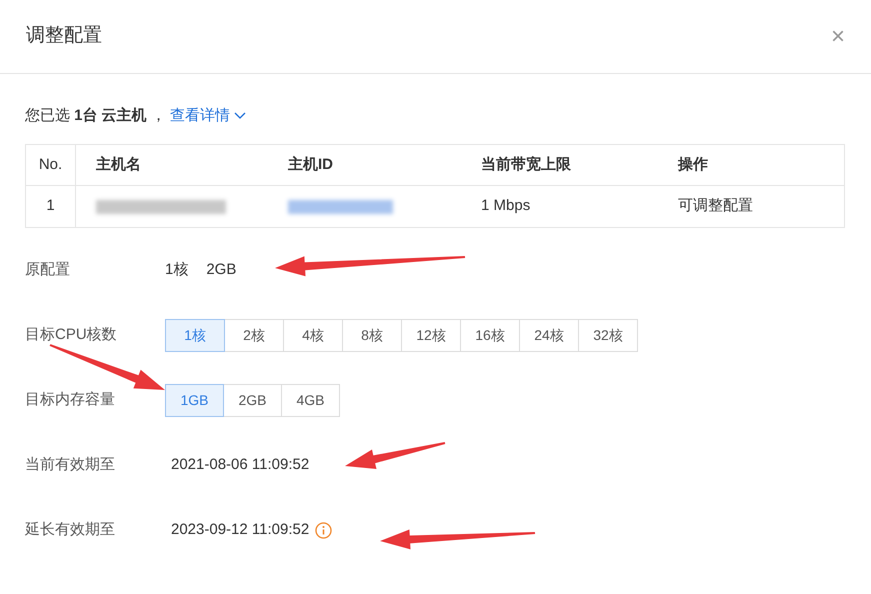 The image size is (871, 594). What do you see at coordinates (176, 270) in the screenshot?
I see `cpu-value: 1核` at bounding box center [176, 270].